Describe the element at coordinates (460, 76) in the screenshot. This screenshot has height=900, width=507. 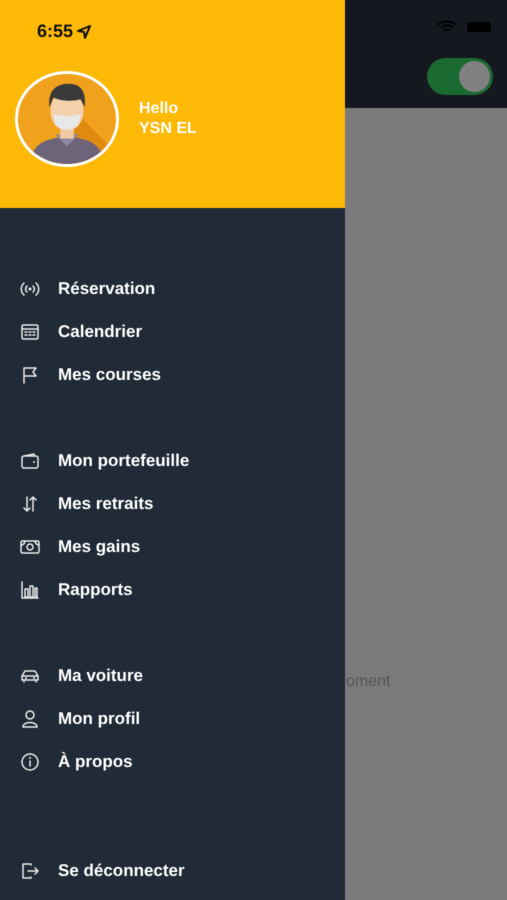
I see `toggle-switch` at that location.